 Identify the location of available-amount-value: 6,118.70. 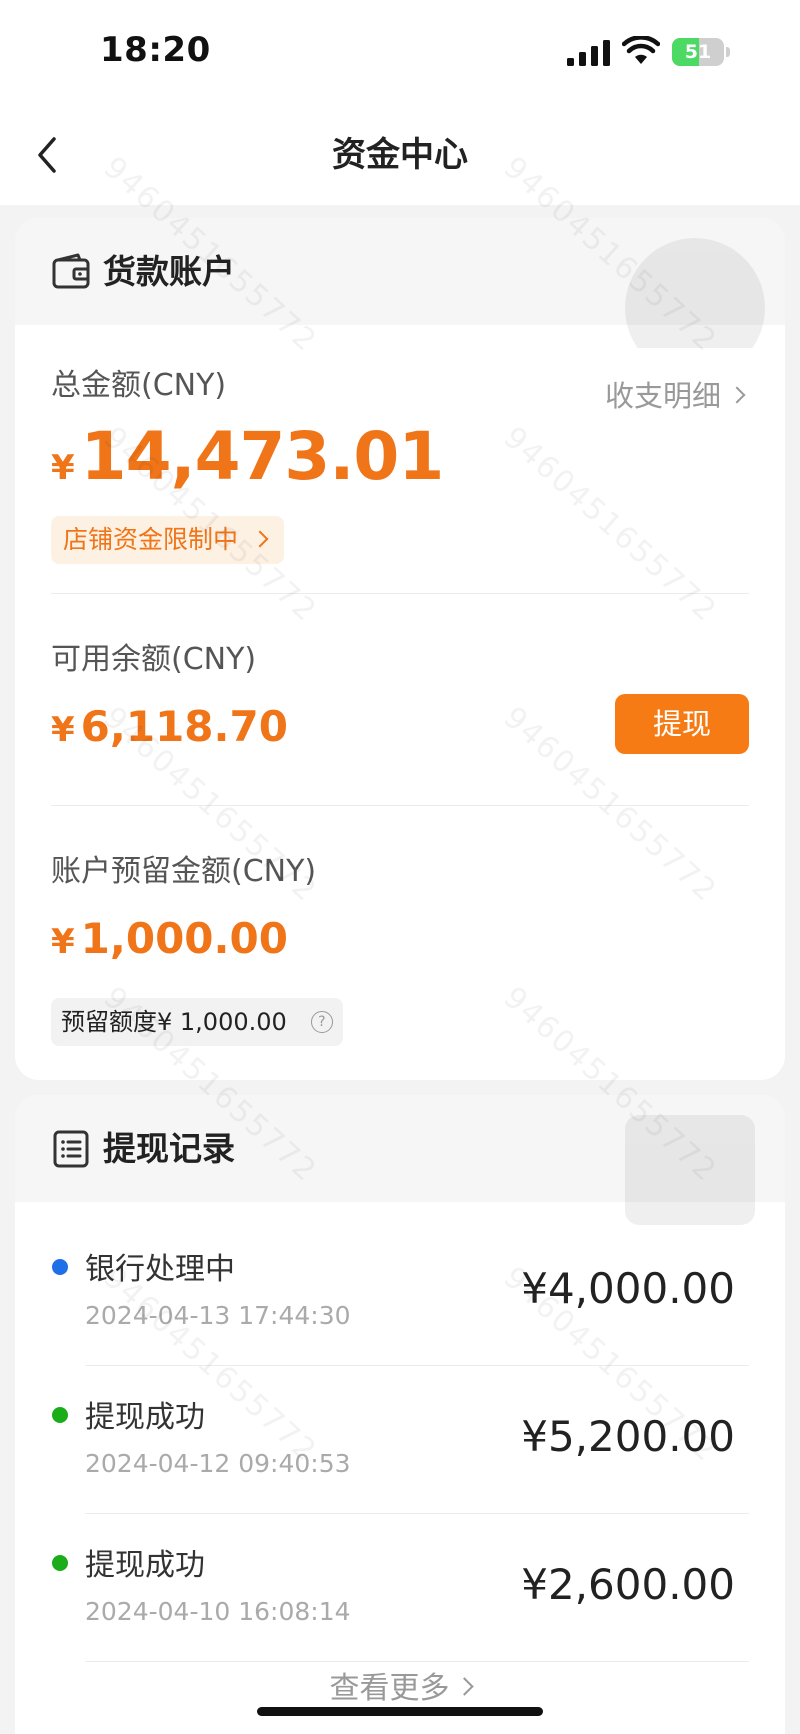
(184, 726).